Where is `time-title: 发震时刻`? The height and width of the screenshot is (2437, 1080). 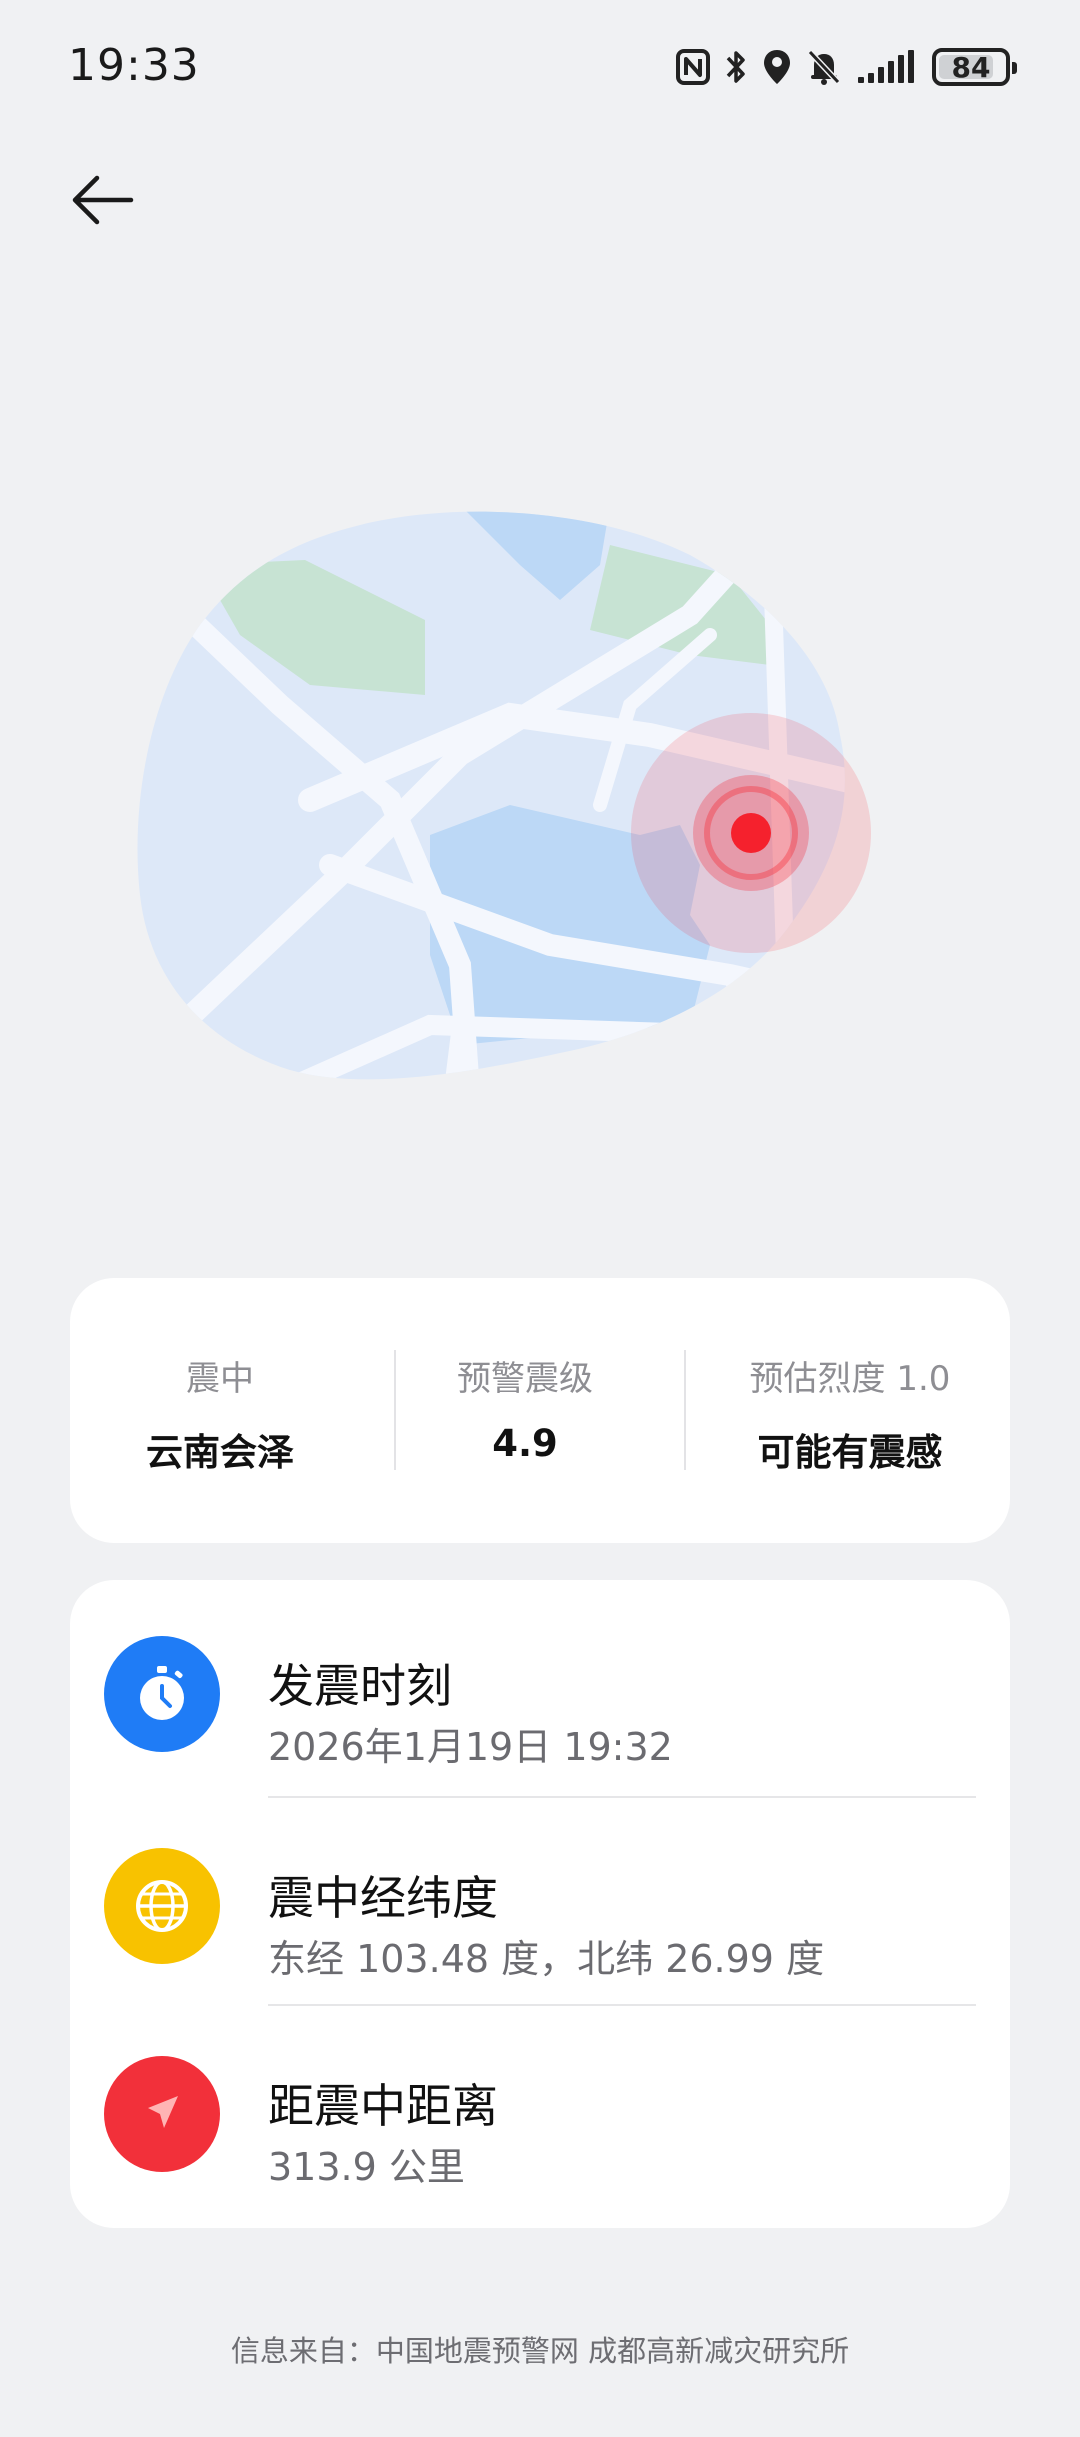 time-title: 发震时刻 is located at coordinates (360, 1686).